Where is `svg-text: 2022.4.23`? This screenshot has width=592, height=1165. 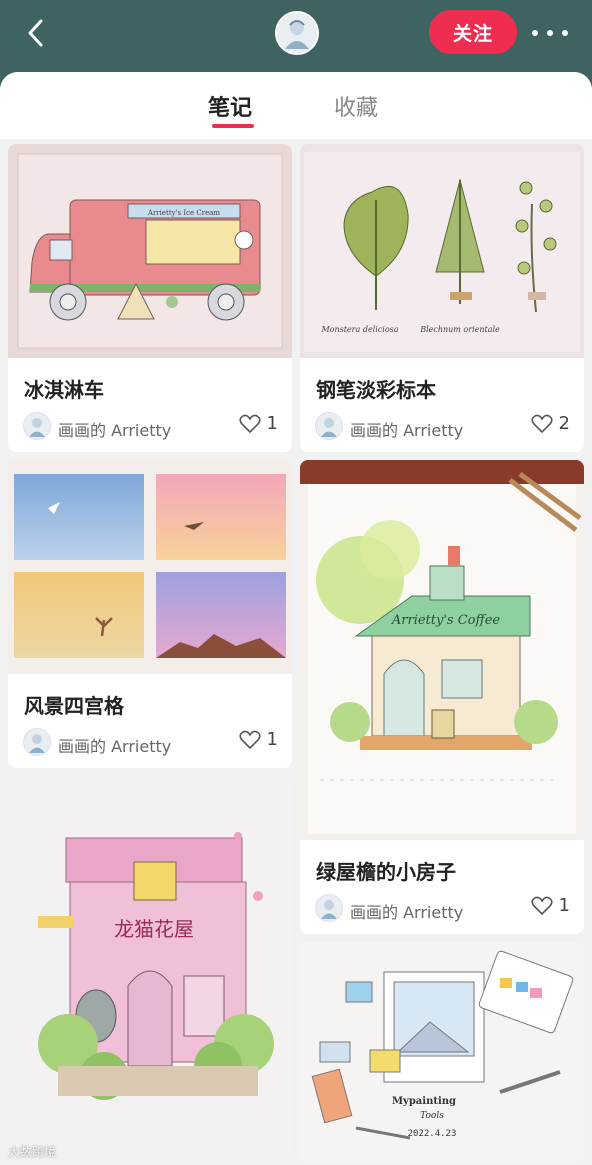 svg-text: 2022.4.23 is located at coordinates (432, 1134).